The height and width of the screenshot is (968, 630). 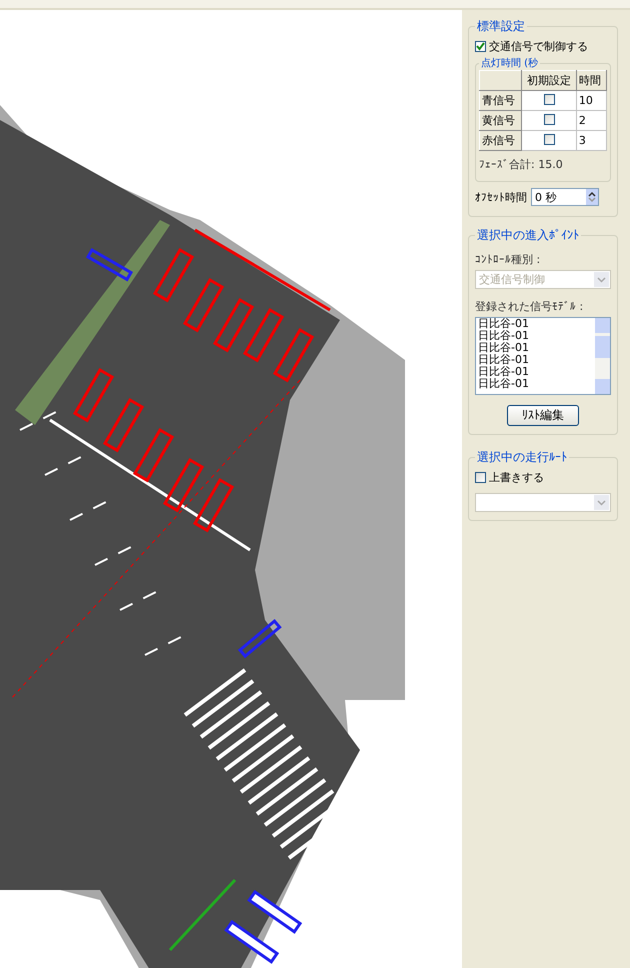 What do you see at coordinates (508, 259) in the screenshot?
I see `field-label: ｺﾝﾄﾛｰﾙ種別 :` at bounding box center [508, 259].